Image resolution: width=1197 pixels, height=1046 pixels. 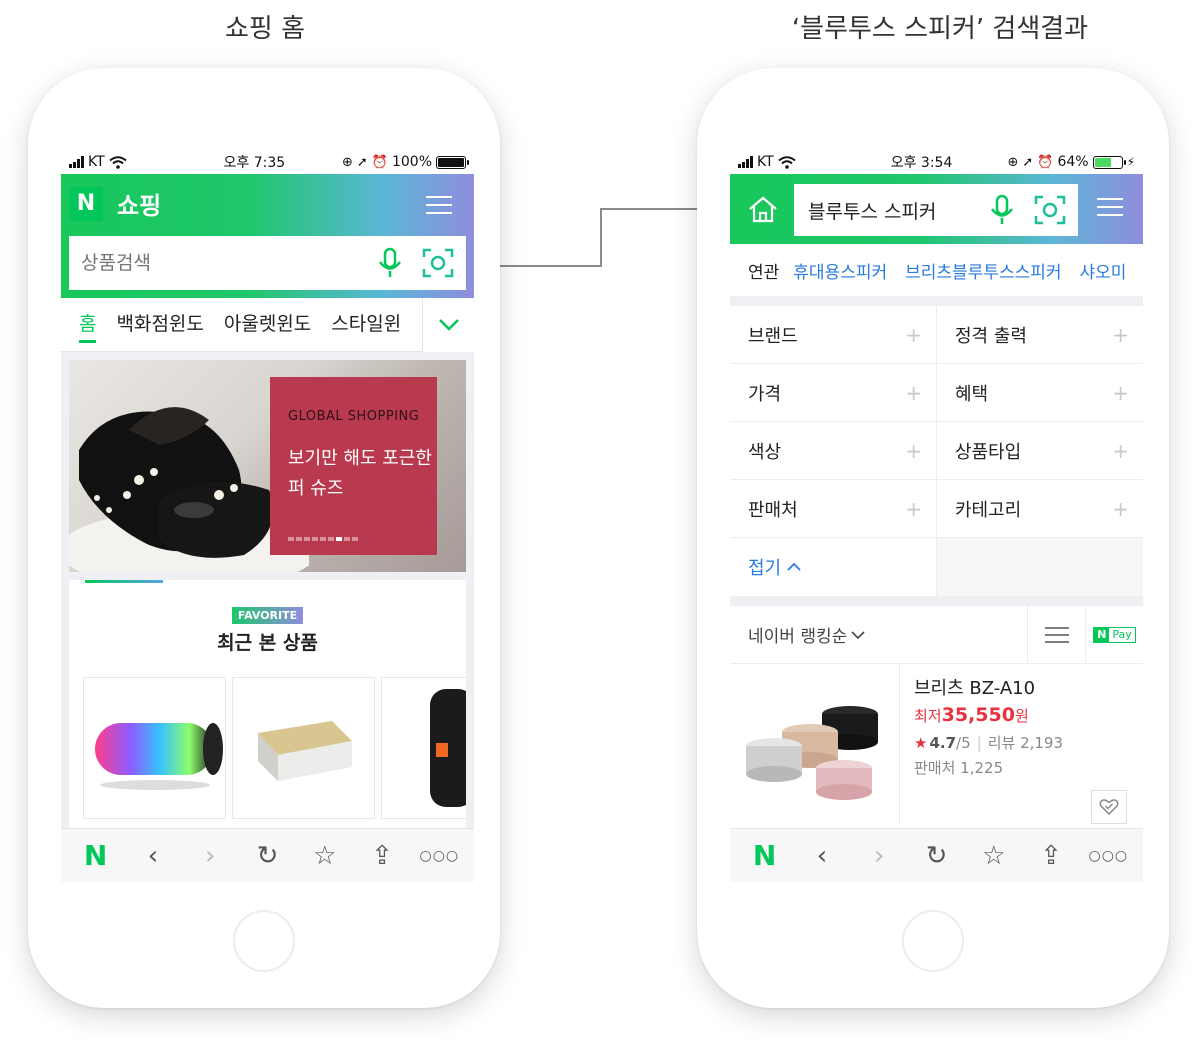 I want to click on led-speaker-image, so click(x=158, y=756).